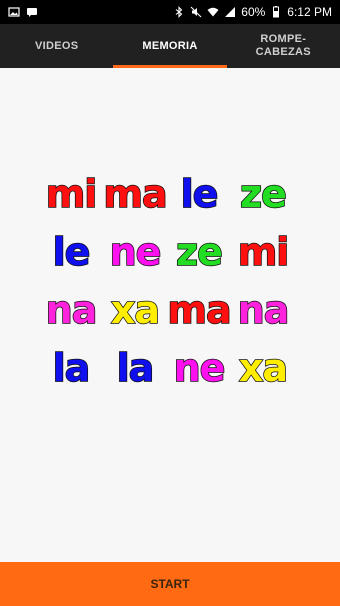 This screenshot has width=340, height=606. What do you see at coordinates (56, 46) in the screenshot?
I see `tab-videos: VIDEOS` at bounding box center [56, 46].